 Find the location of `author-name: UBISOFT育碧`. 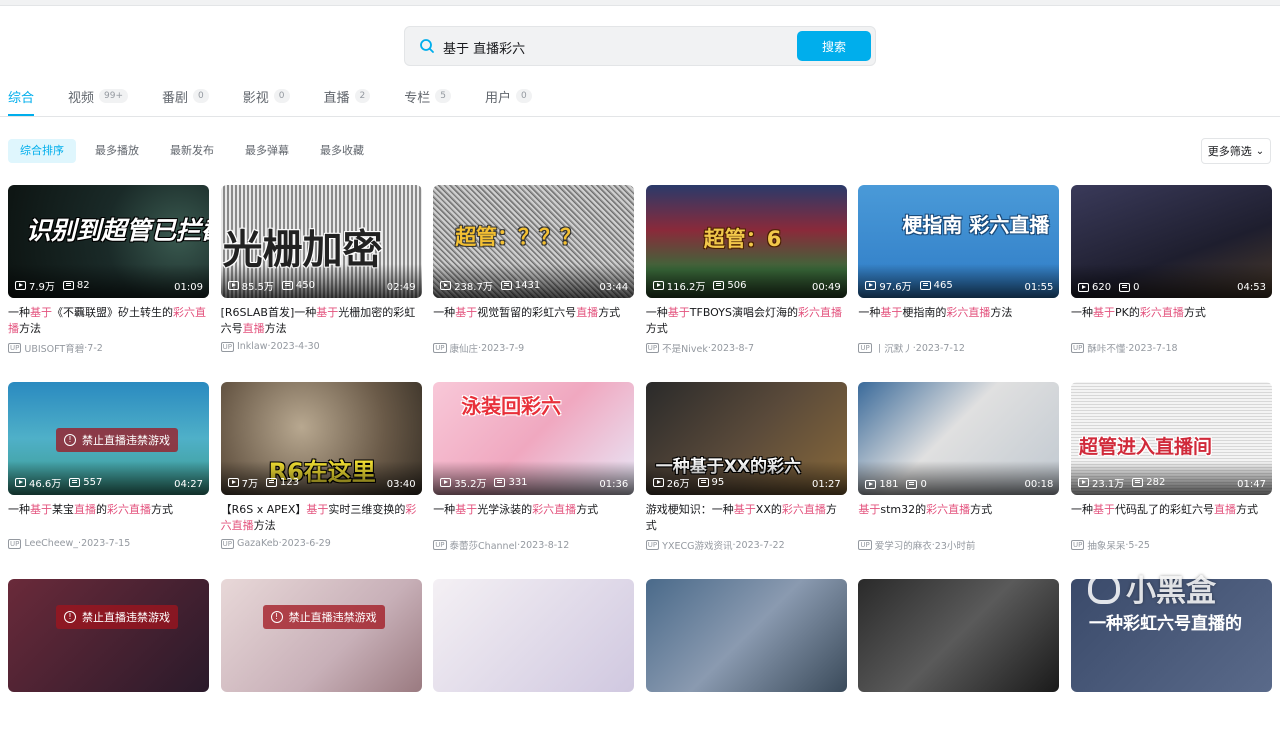

author-name: UBISOFT育碧 is located at coordinates (54, 348).